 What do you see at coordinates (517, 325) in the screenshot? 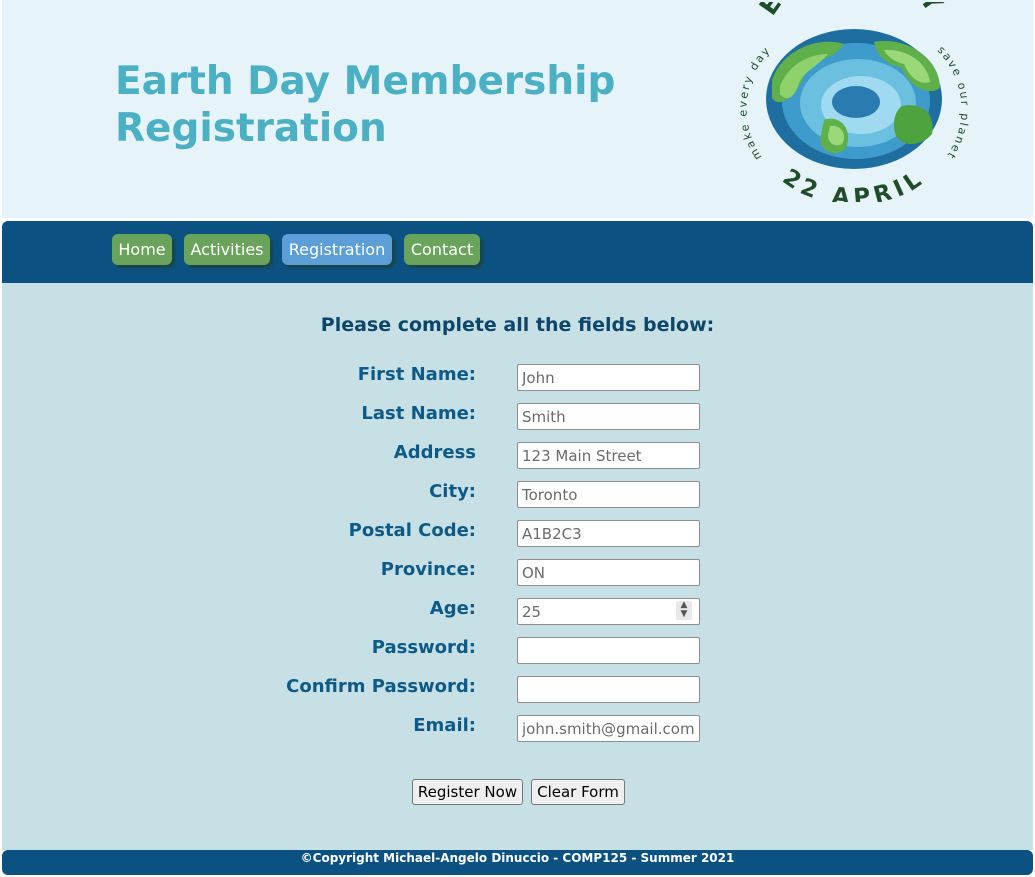
I see `form-heading: Please complete all the fields below:` at bounding box center [517, 325].